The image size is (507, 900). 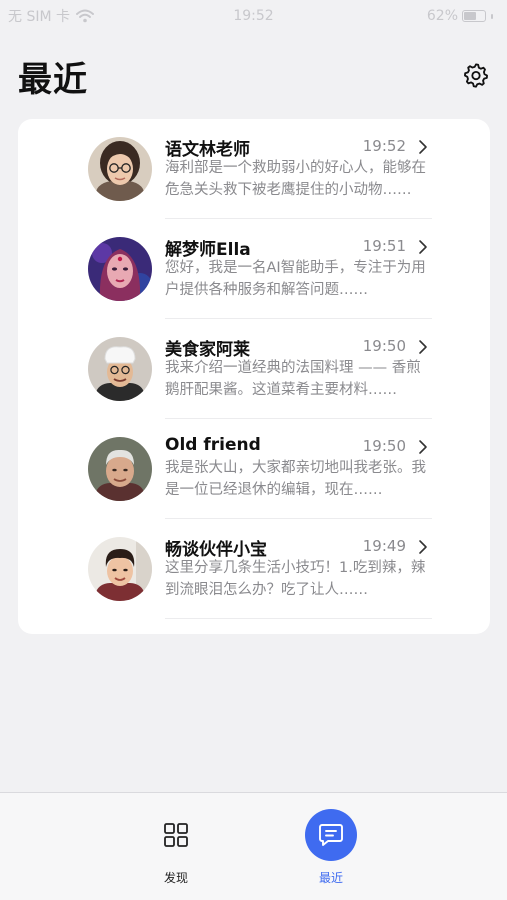 What do you see at coordinates (120, 269) in the screenshot?
I see `dream-interpreter-avatar` at bounding box center [120, 269].